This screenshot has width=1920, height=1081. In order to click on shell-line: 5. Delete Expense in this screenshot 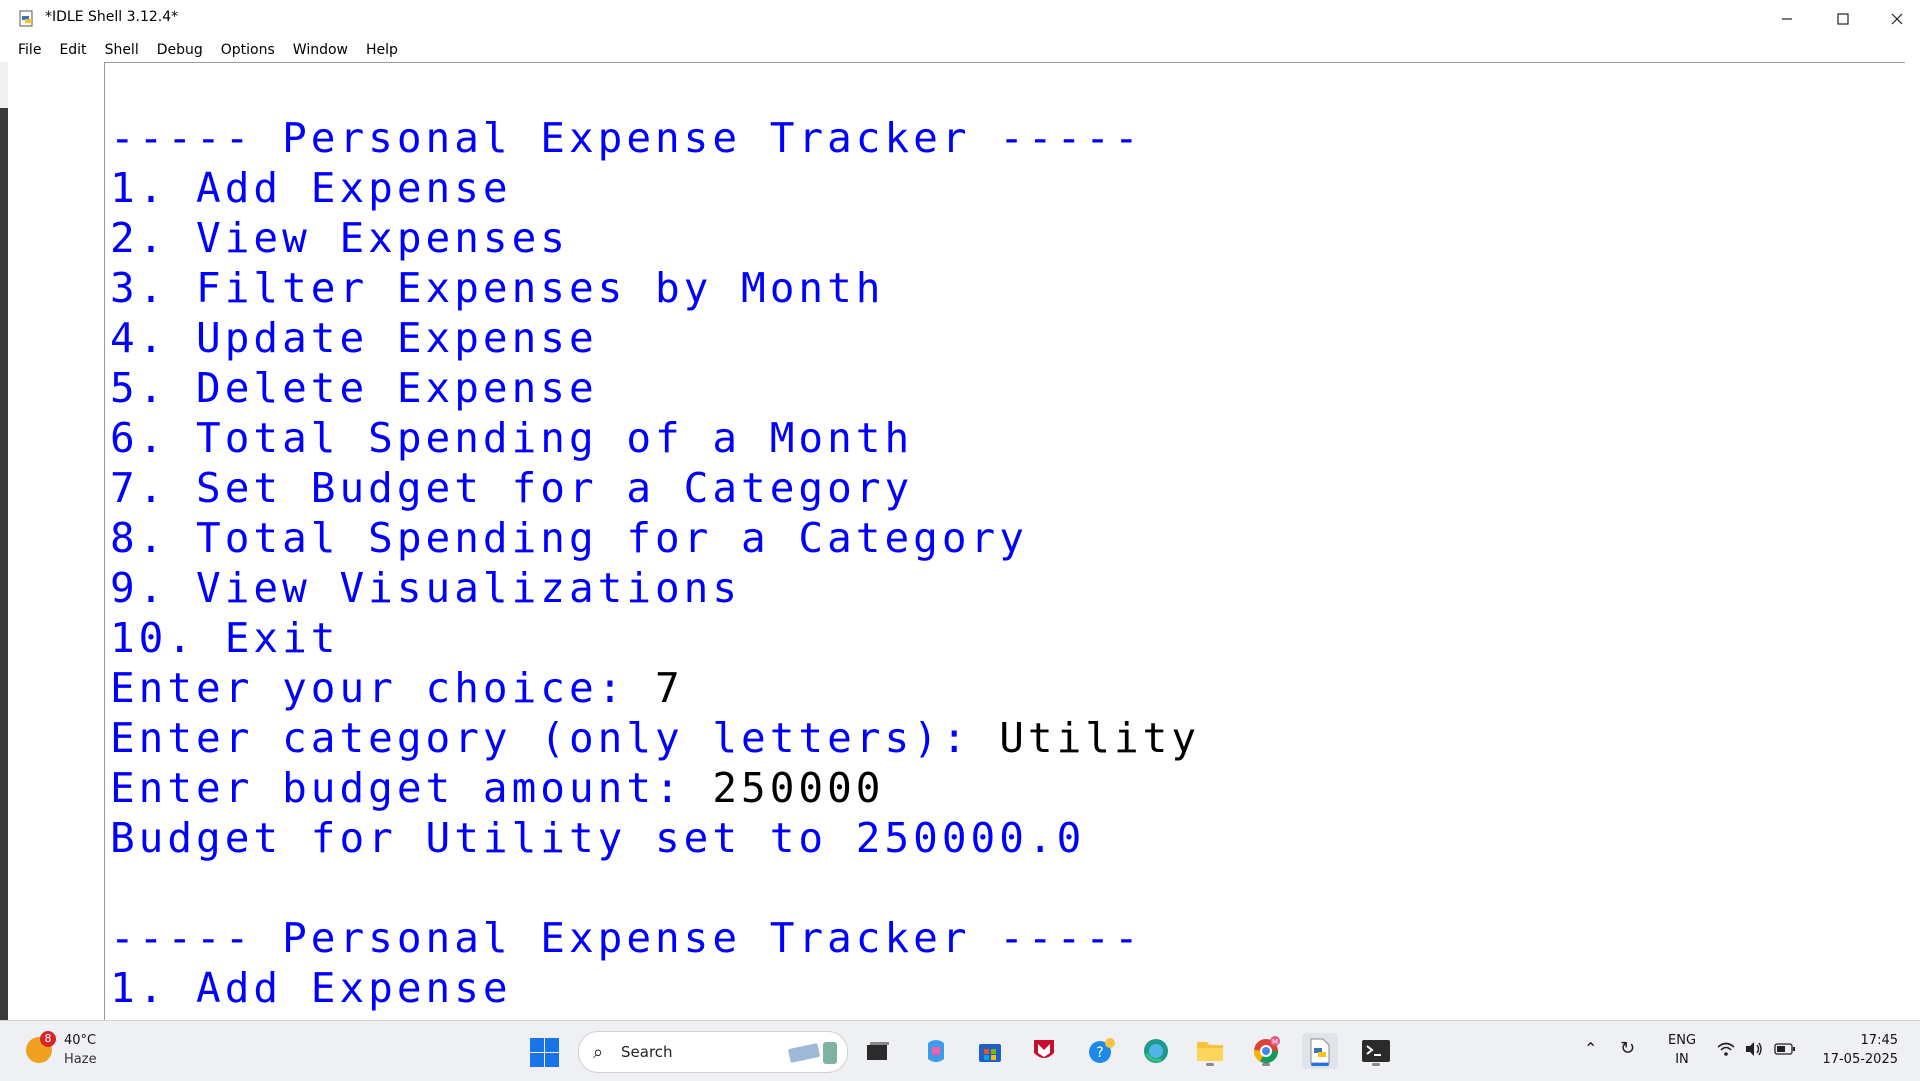, I will do `click(354, 388)`.